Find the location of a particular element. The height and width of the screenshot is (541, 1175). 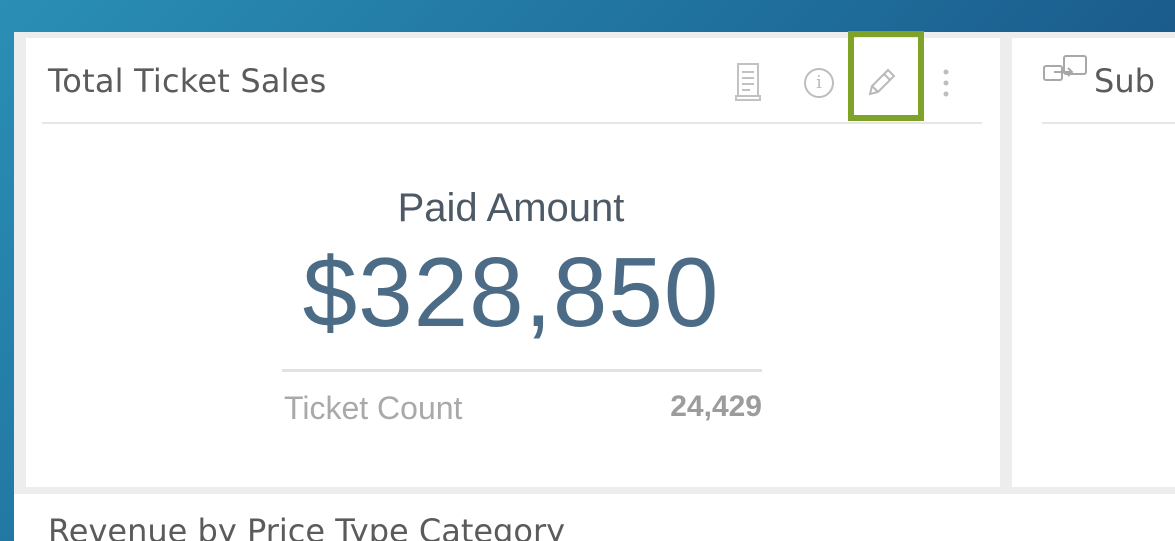

ticket-count-label: Ticket Count is located at coordinates (373, 408).